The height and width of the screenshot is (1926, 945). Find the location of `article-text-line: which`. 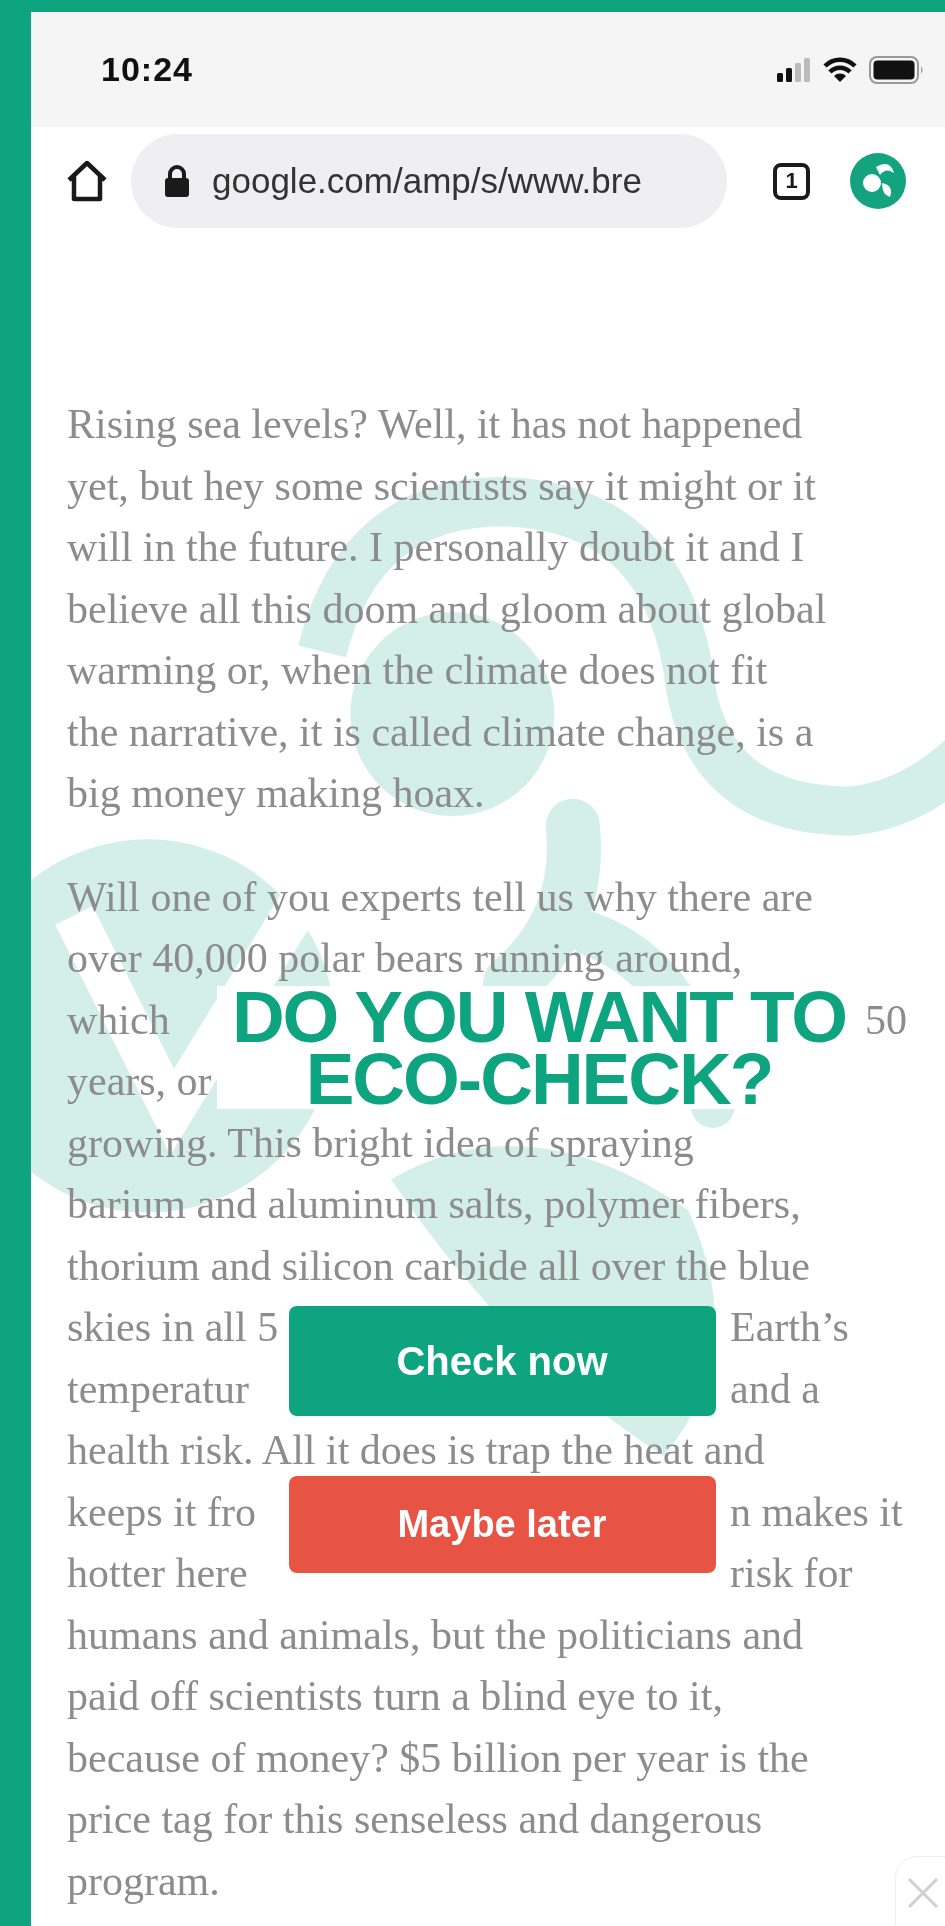

article-text-line: which is located at coordinates (118, 1020).